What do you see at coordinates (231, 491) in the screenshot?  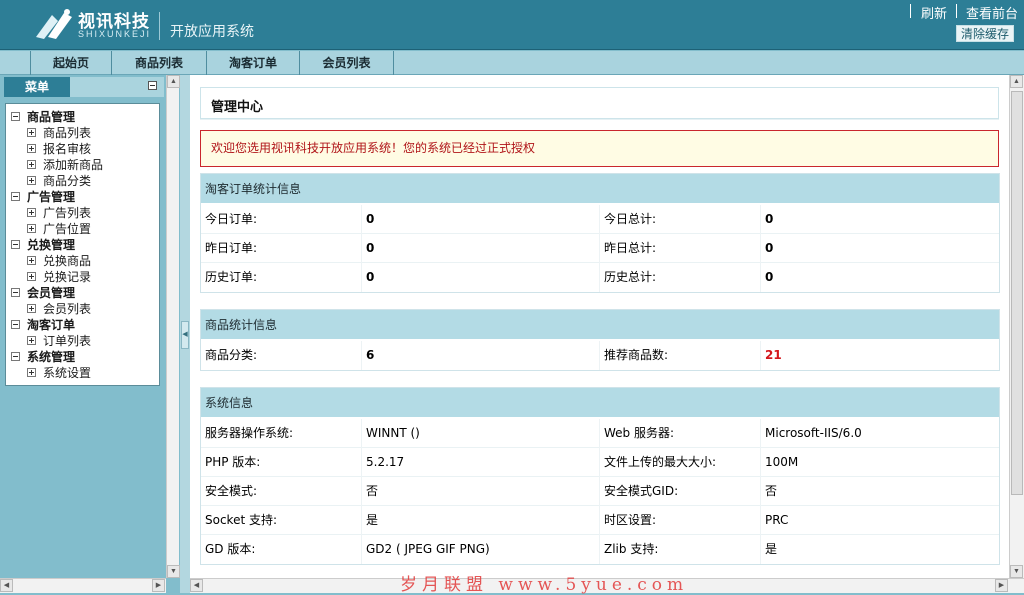 I see `info-label: 安全模式:` at bounding box center [231, 491].